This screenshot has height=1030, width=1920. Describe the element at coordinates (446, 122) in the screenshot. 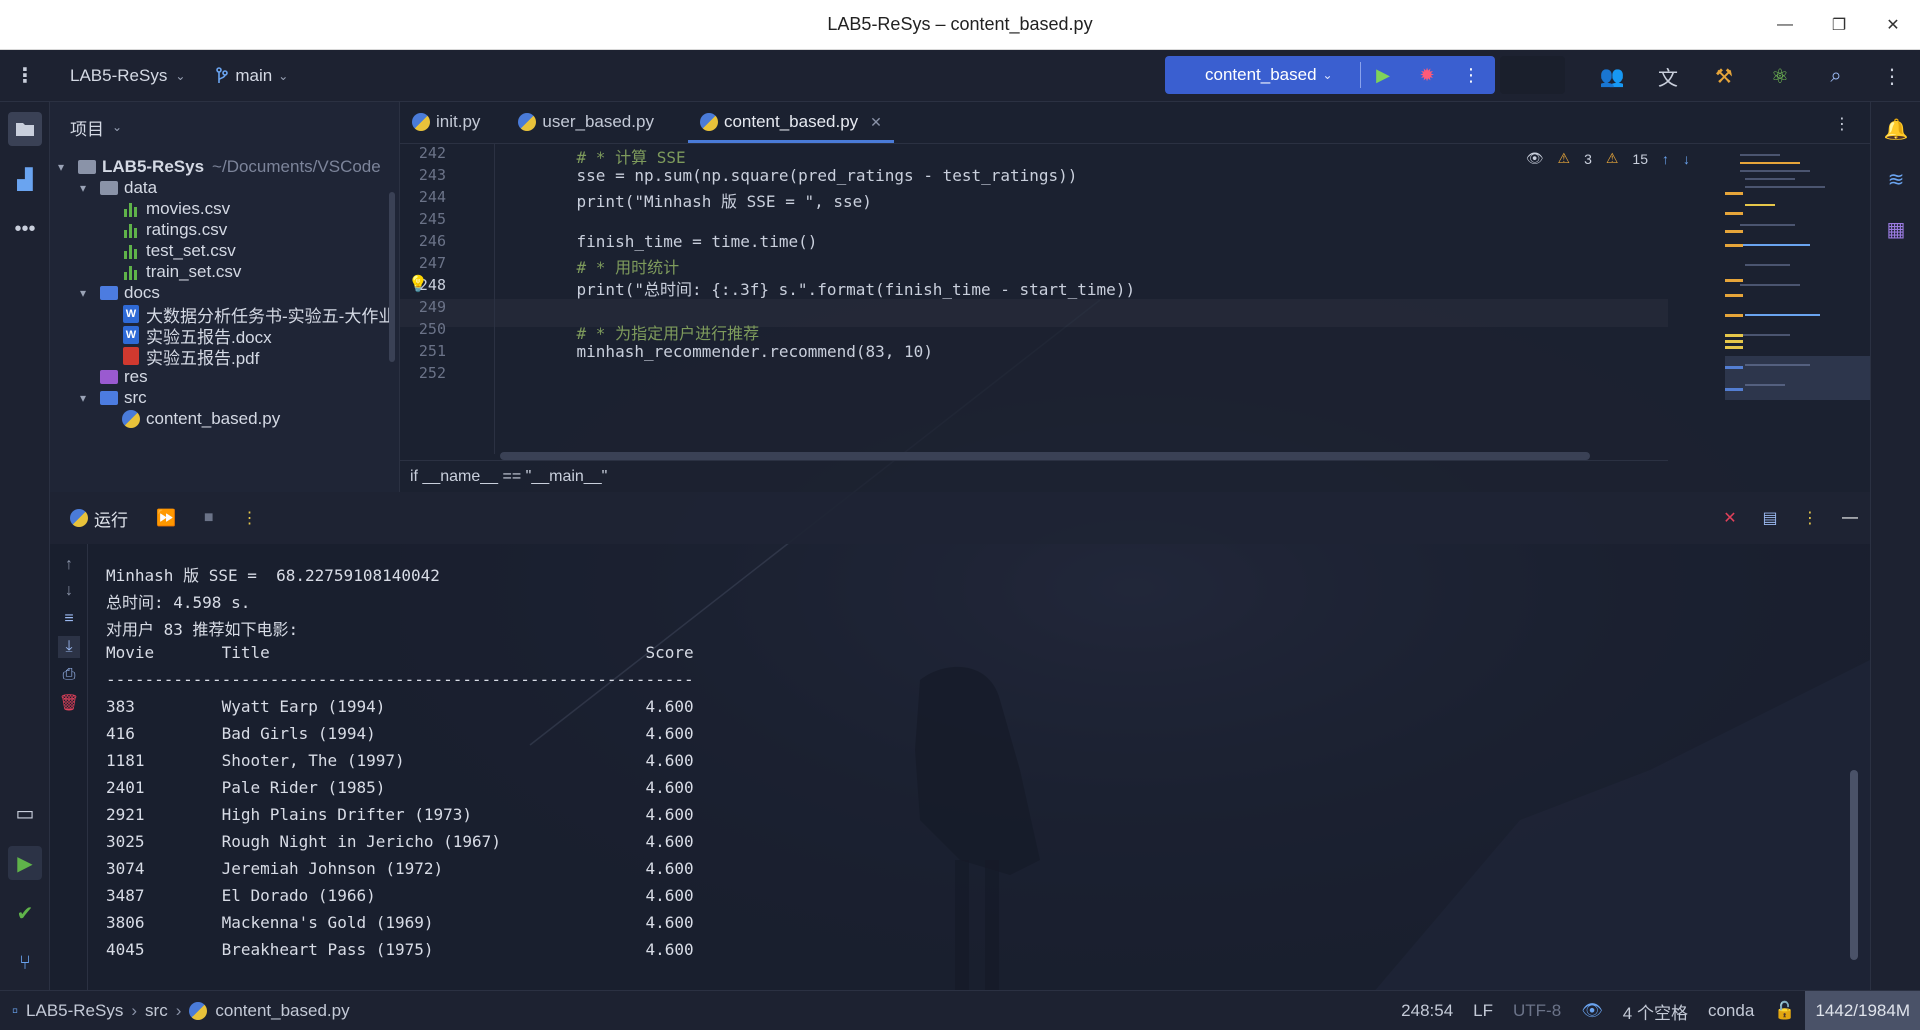

I see `tab-init: init.py` at that location.